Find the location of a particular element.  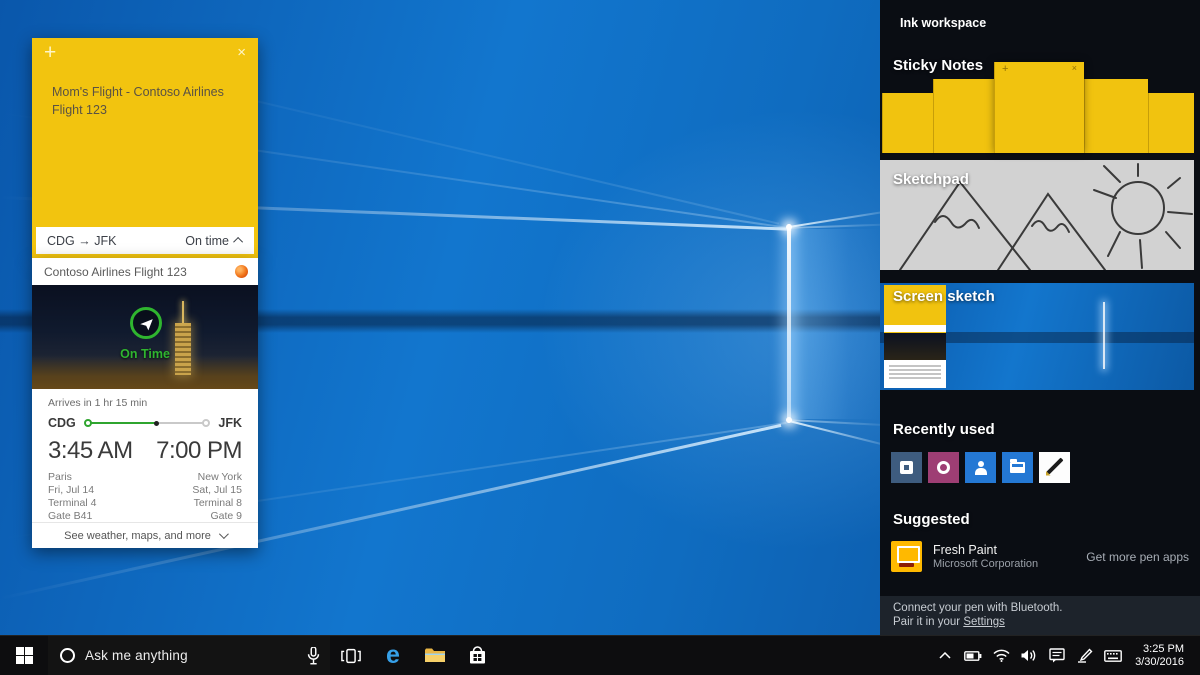

keyboard-icon is located at coordinates (1113, 655).